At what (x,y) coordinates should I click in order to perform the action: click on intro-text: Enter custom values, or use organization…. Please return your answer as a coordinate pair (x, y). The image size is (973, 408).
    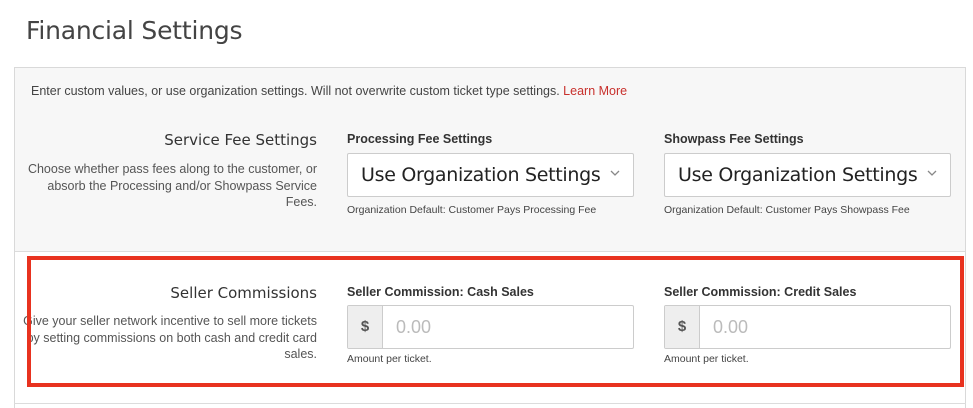
    Looking at the image, I should click on (329, 91).